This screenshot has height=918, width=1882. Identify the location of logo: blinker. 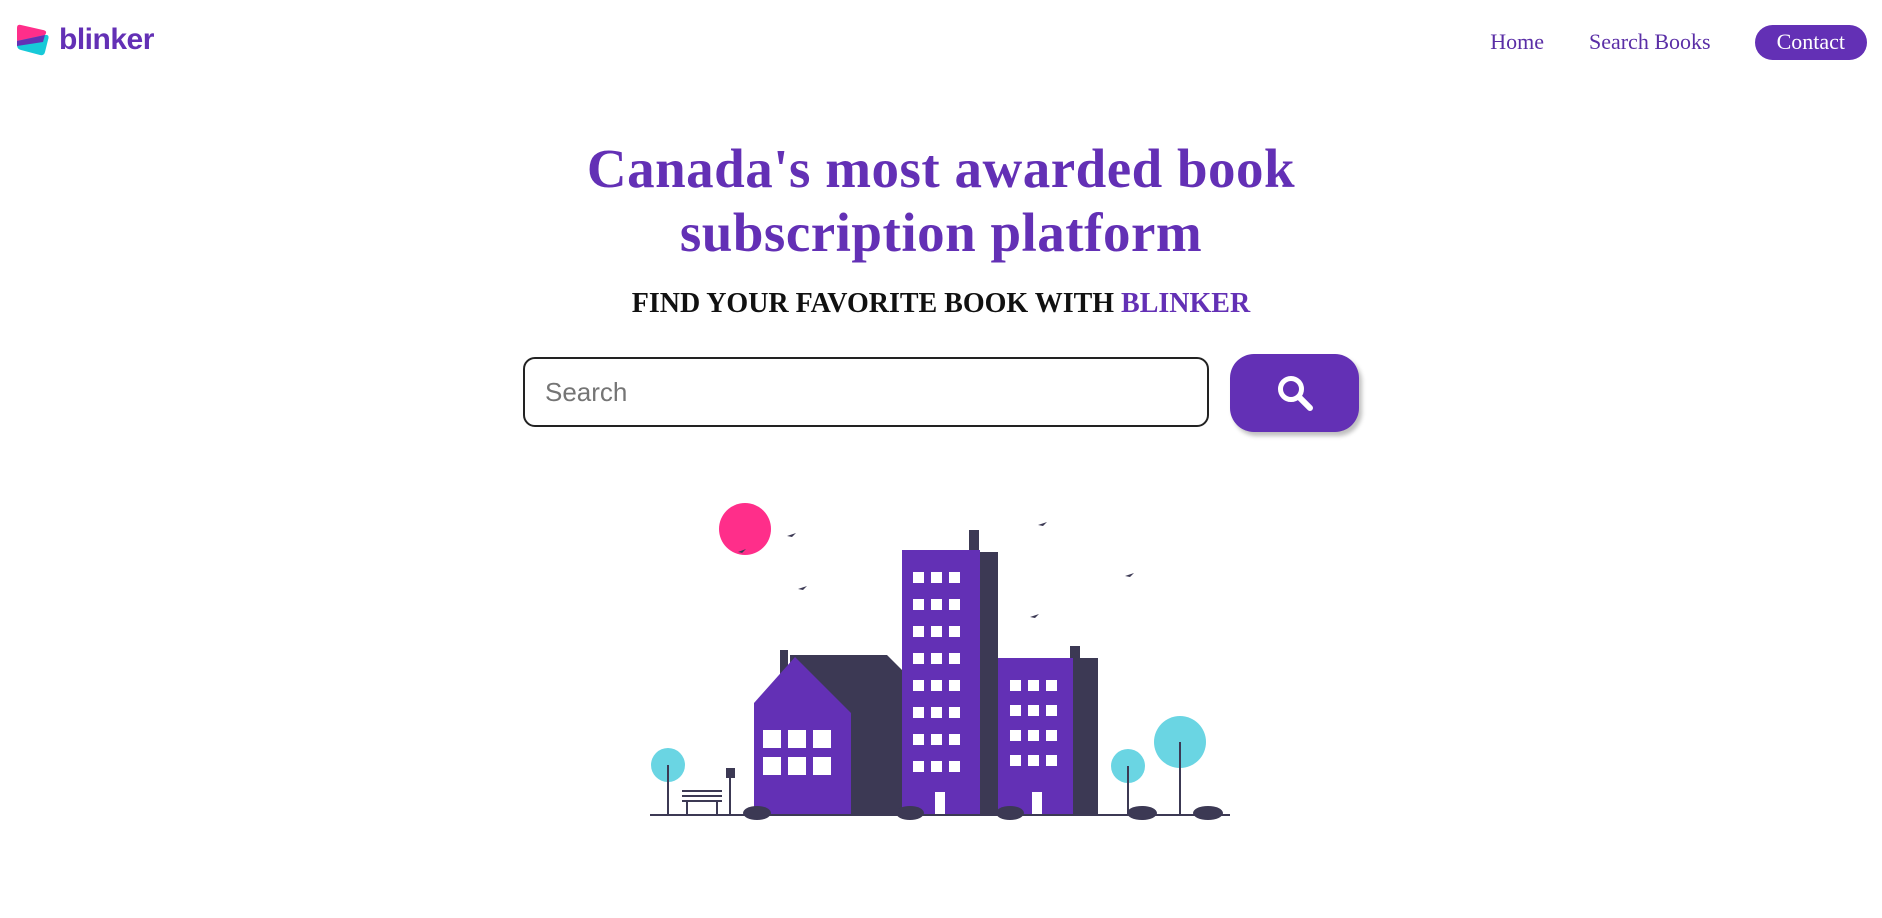
(84, 40).